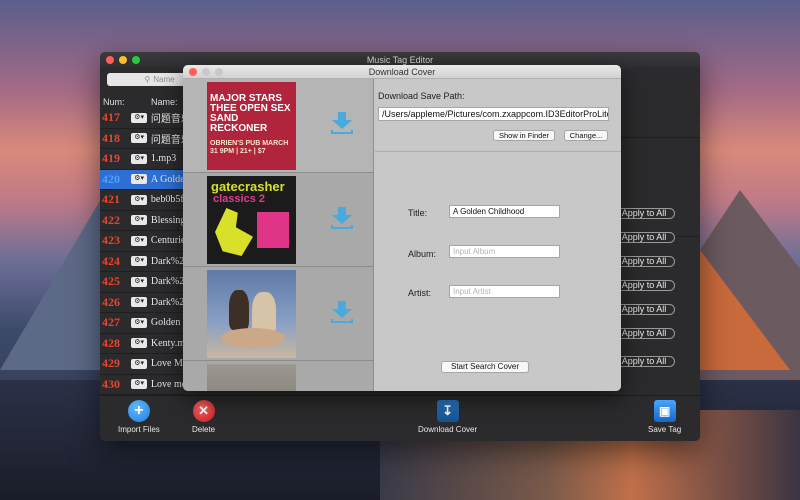  What do you see at coordinates (485, 367) in the screenshot?
I see `start-search-cover-button: Start Search Cover` at bounding box center [485, 367].